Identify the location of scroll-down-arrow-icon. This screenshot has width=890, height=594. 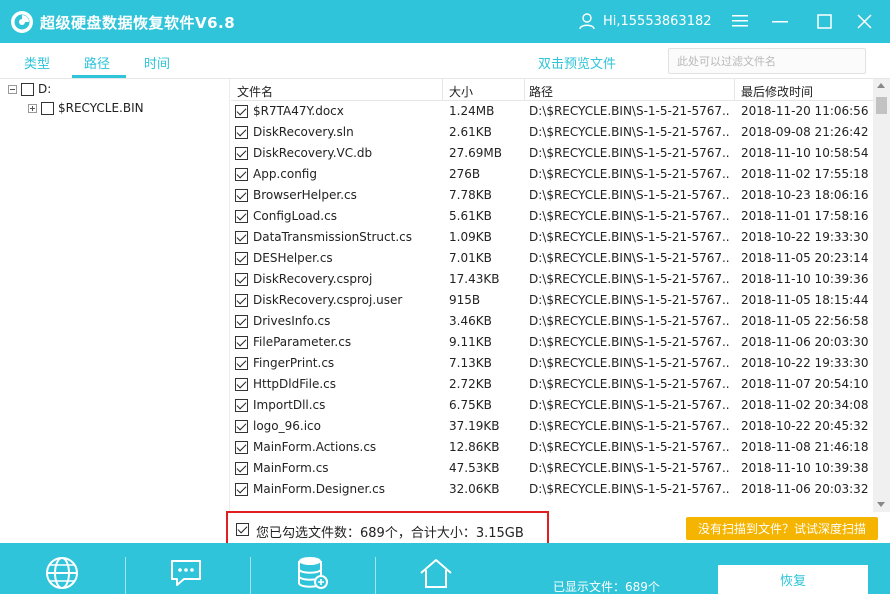
(881, 504).